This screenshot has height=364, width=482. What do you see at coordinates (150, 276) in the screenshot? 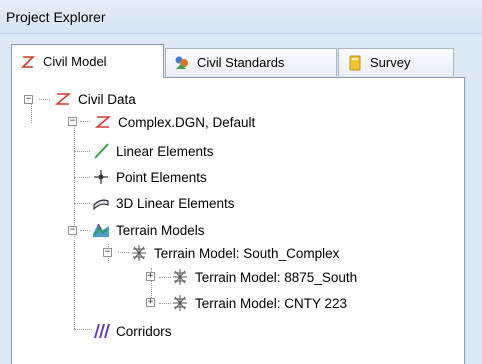
I see `8875-south-expander: +` at bounding box center [150, 276].